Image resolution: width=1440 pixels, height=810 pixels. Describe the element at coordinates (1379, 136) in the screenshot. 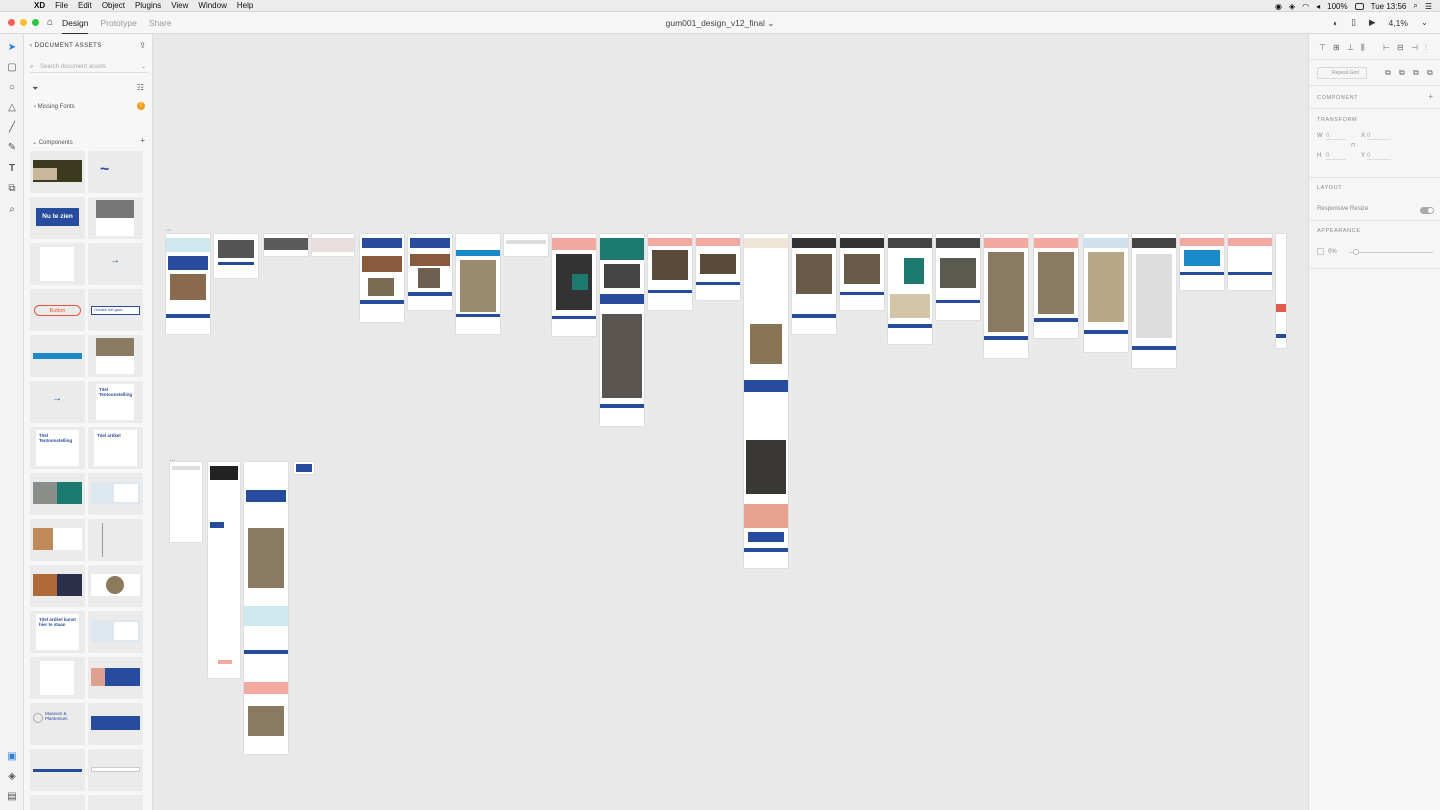

I see `x-field: 0` at that location.